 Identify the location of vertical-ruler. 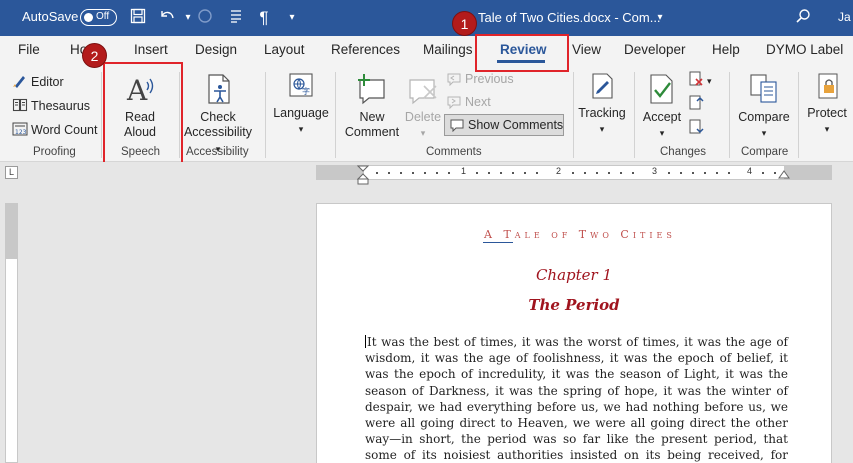
(11, 333).